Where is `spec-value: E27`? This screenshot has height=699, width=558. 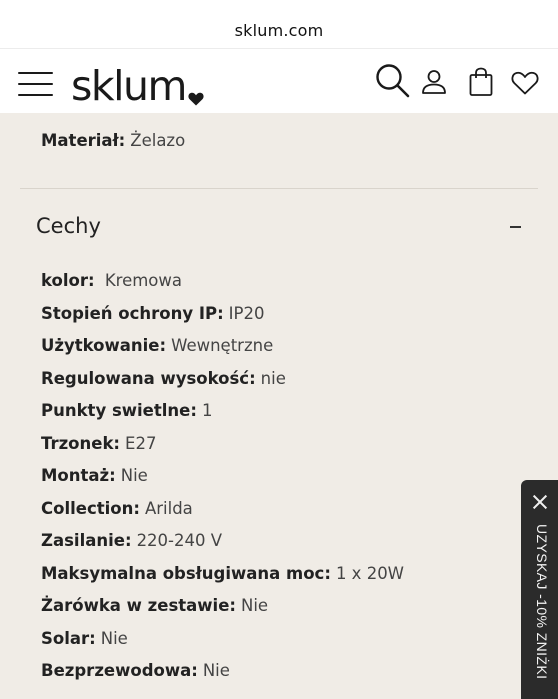 spec-value: E27 is located at coordinates (141, 443).